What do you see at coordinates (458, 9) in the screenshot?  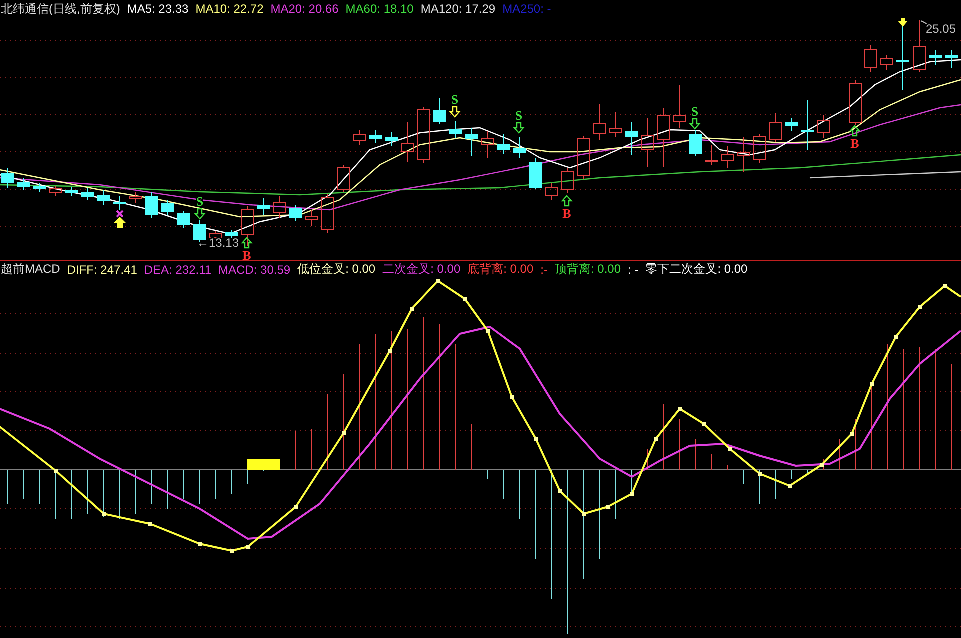 I see `indicator-value: MA120: 17.29` at bounding box center [458, 9].